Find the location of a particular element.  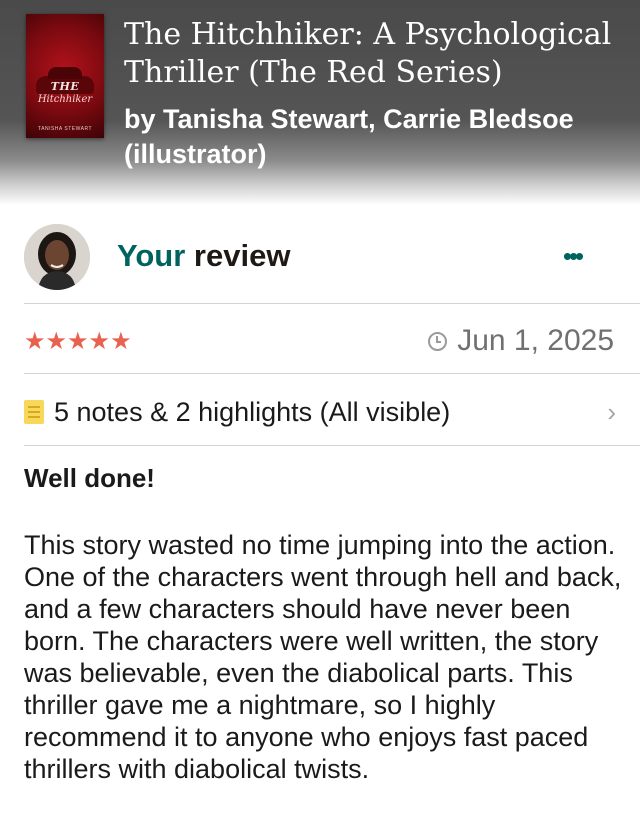

your-review-heading-highlight: Your is located at coordinates (151, 255).